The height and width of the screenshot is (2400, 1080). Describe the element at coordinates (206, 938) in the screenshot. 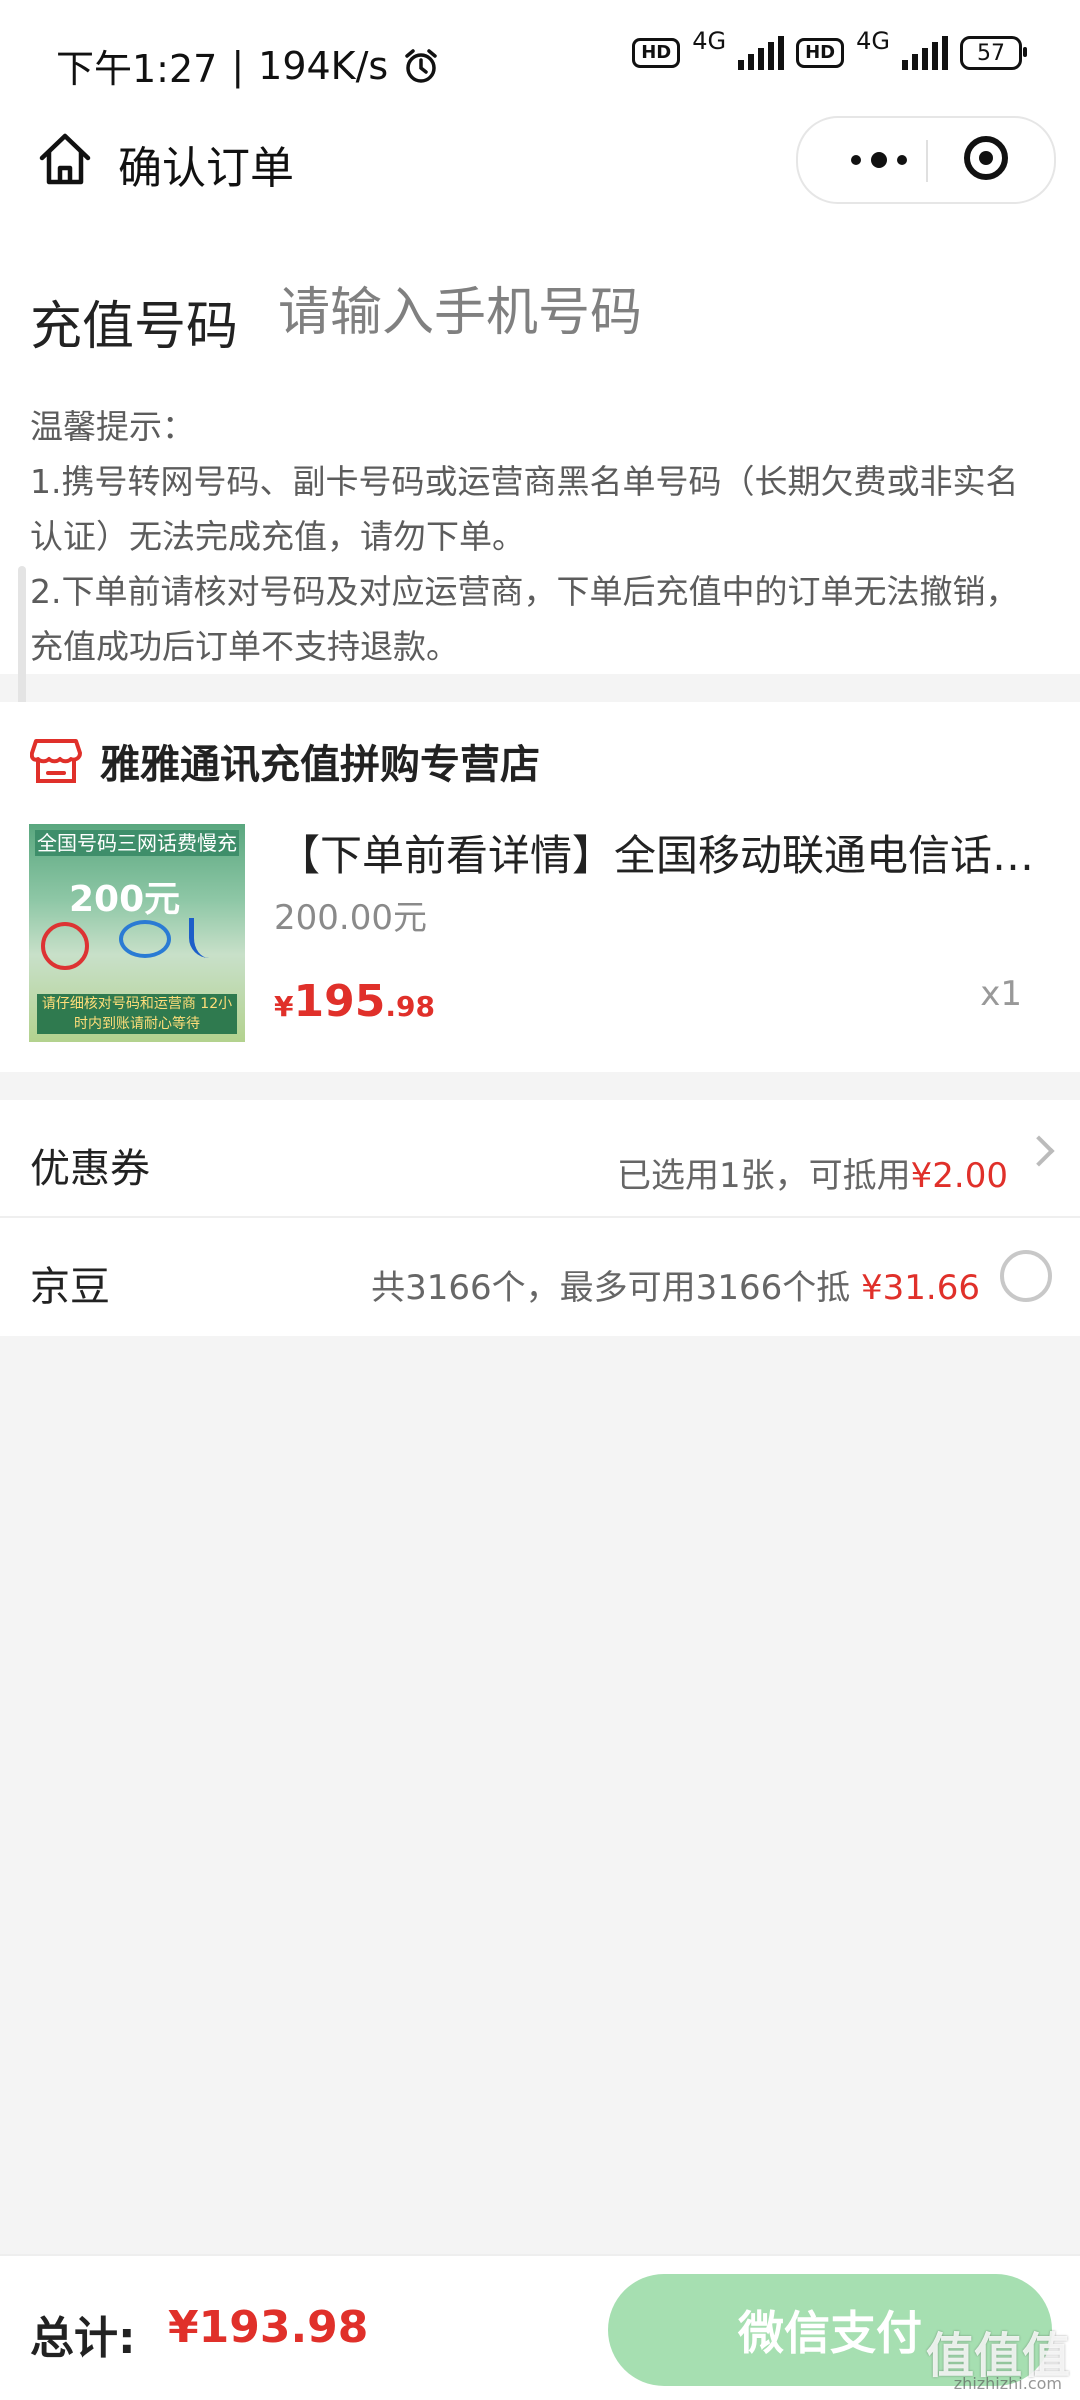

I see `telecom-logo-icon` at that location.